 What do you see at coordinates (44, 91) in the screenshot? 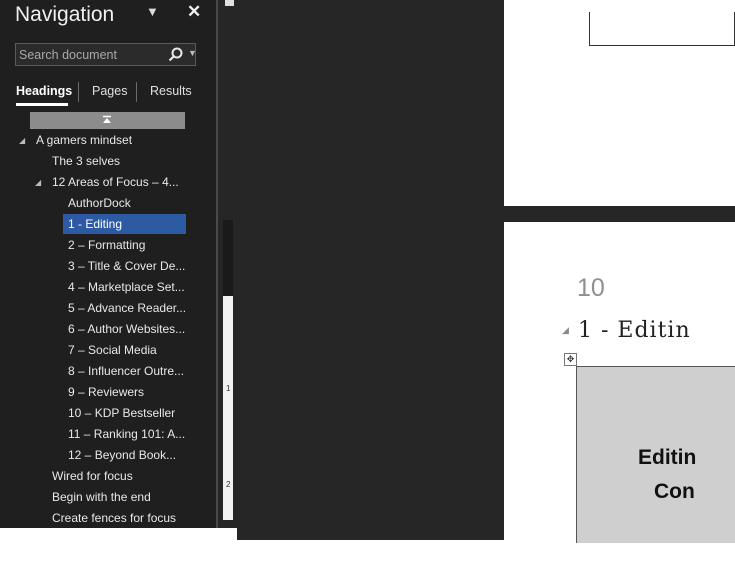
I see `tab-headings: Headings` at bounding box center [44, 91].